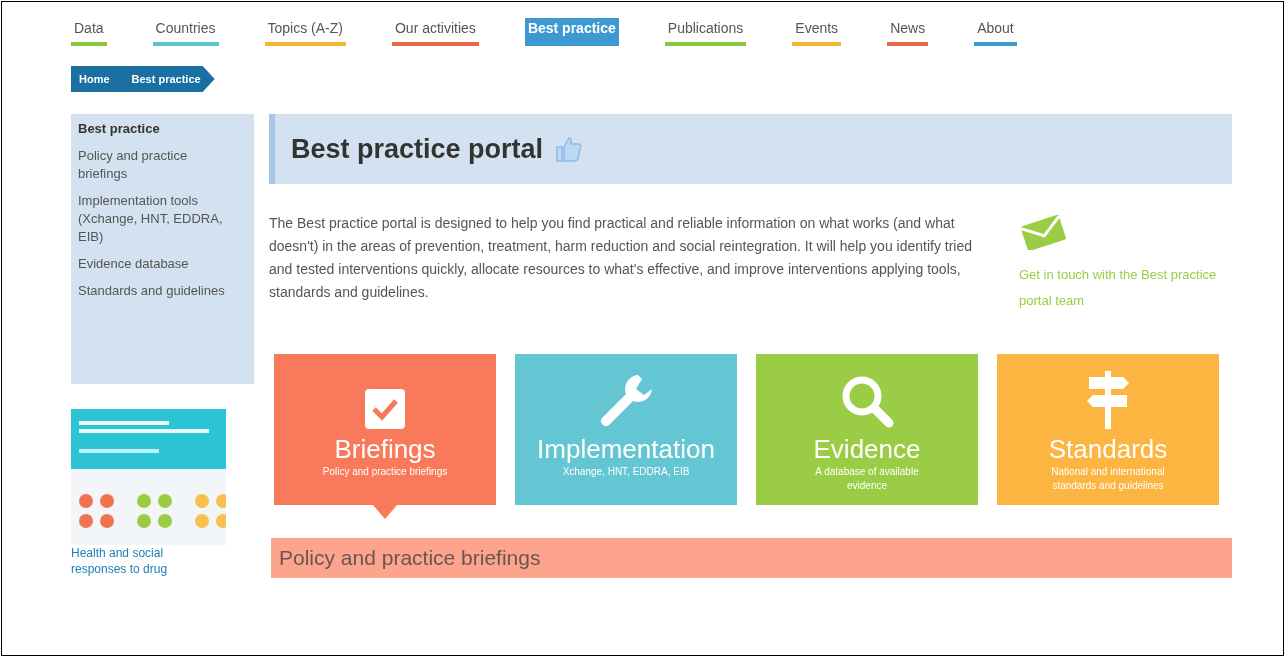  Describe the element at coordinates (1108, 400) in the screenshot. I see `signpost-icon` at that location.